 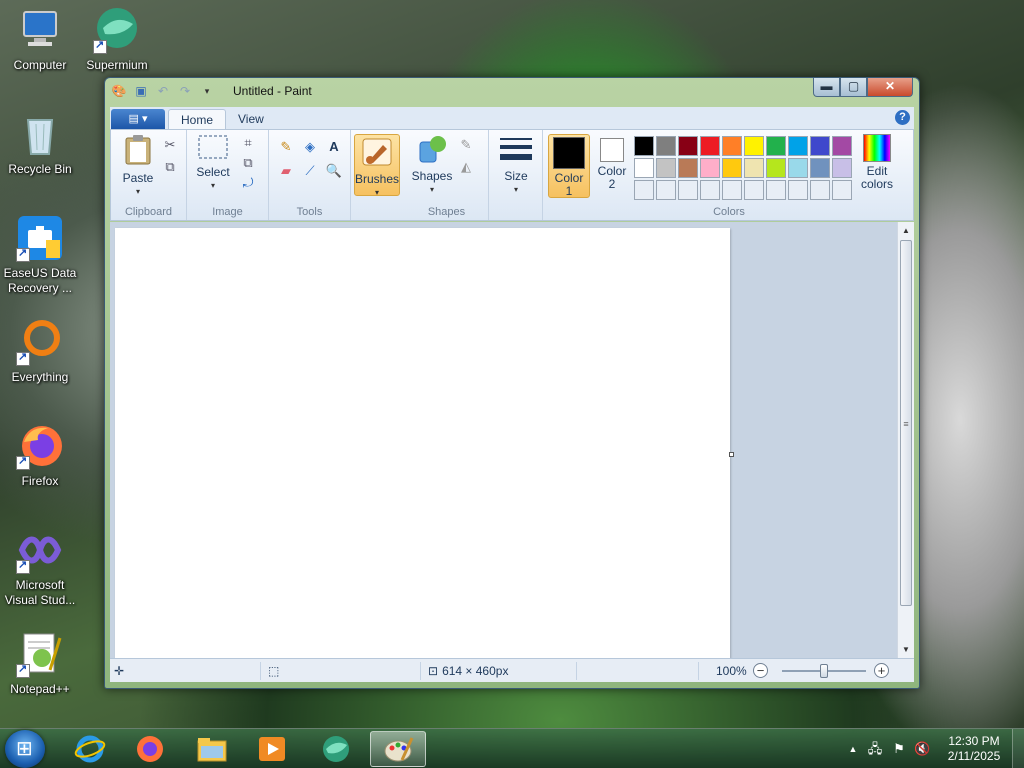 I want to click on pencil-icon: ✎, so click(x=286, y=147).